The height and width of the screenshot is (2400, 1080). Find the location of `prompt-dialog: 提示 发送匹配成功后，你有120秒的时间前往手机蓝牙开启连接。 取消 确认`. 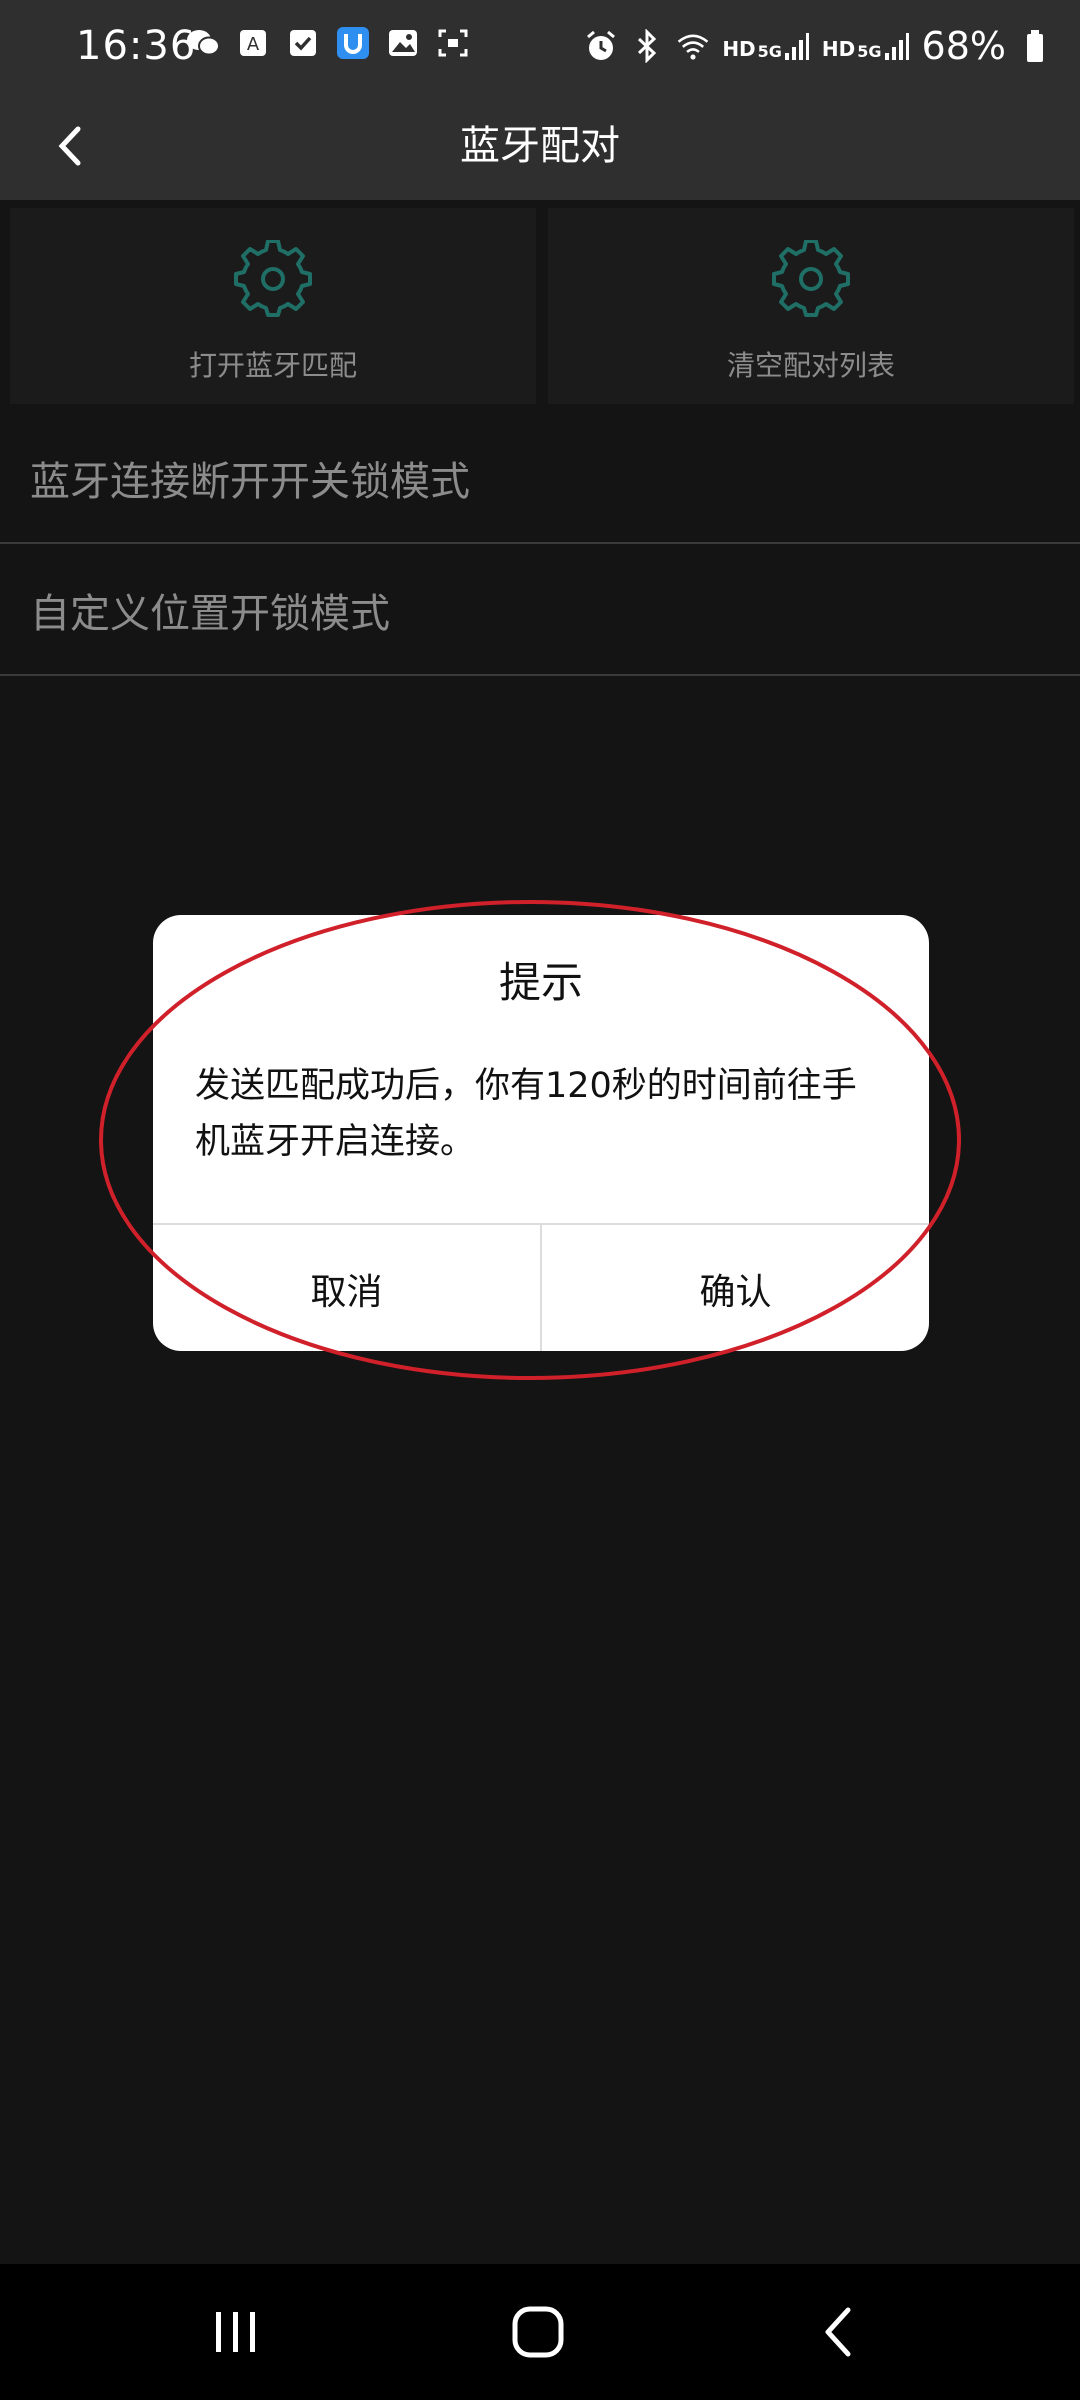

prompt-dialog: 提示 发送匹配成功后，你有120秒的时间前往手机蓝牙开启连接。 取消 确认 is located at coordinates (541, 1133).